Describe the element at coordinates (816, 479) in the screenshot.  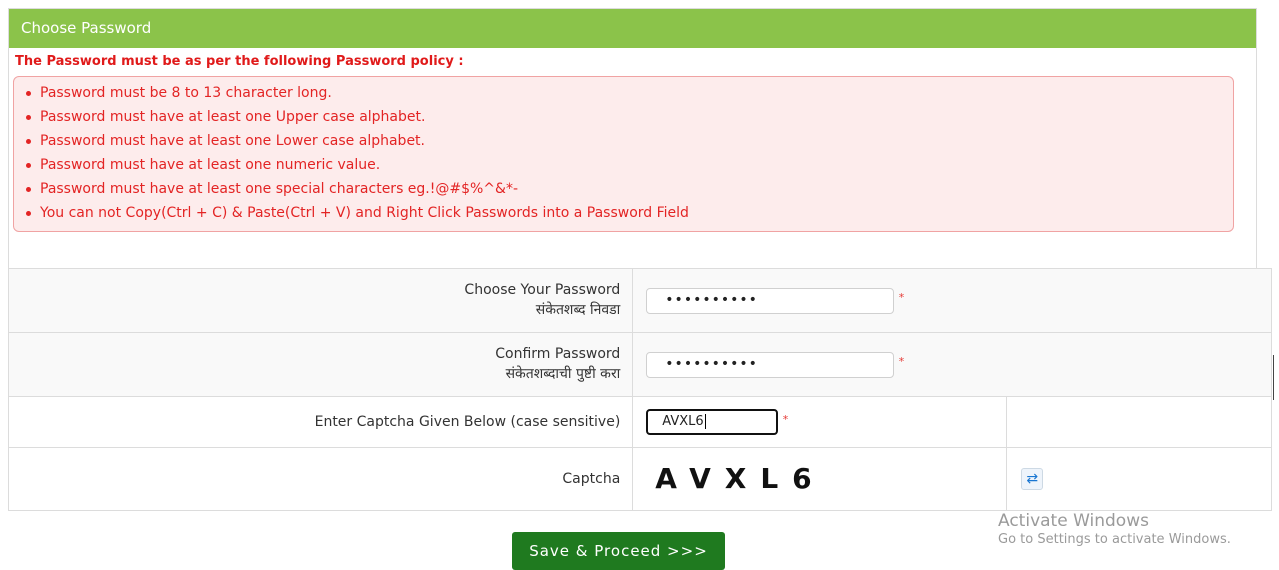
I see `captcha-image: AVXL6` at that location.